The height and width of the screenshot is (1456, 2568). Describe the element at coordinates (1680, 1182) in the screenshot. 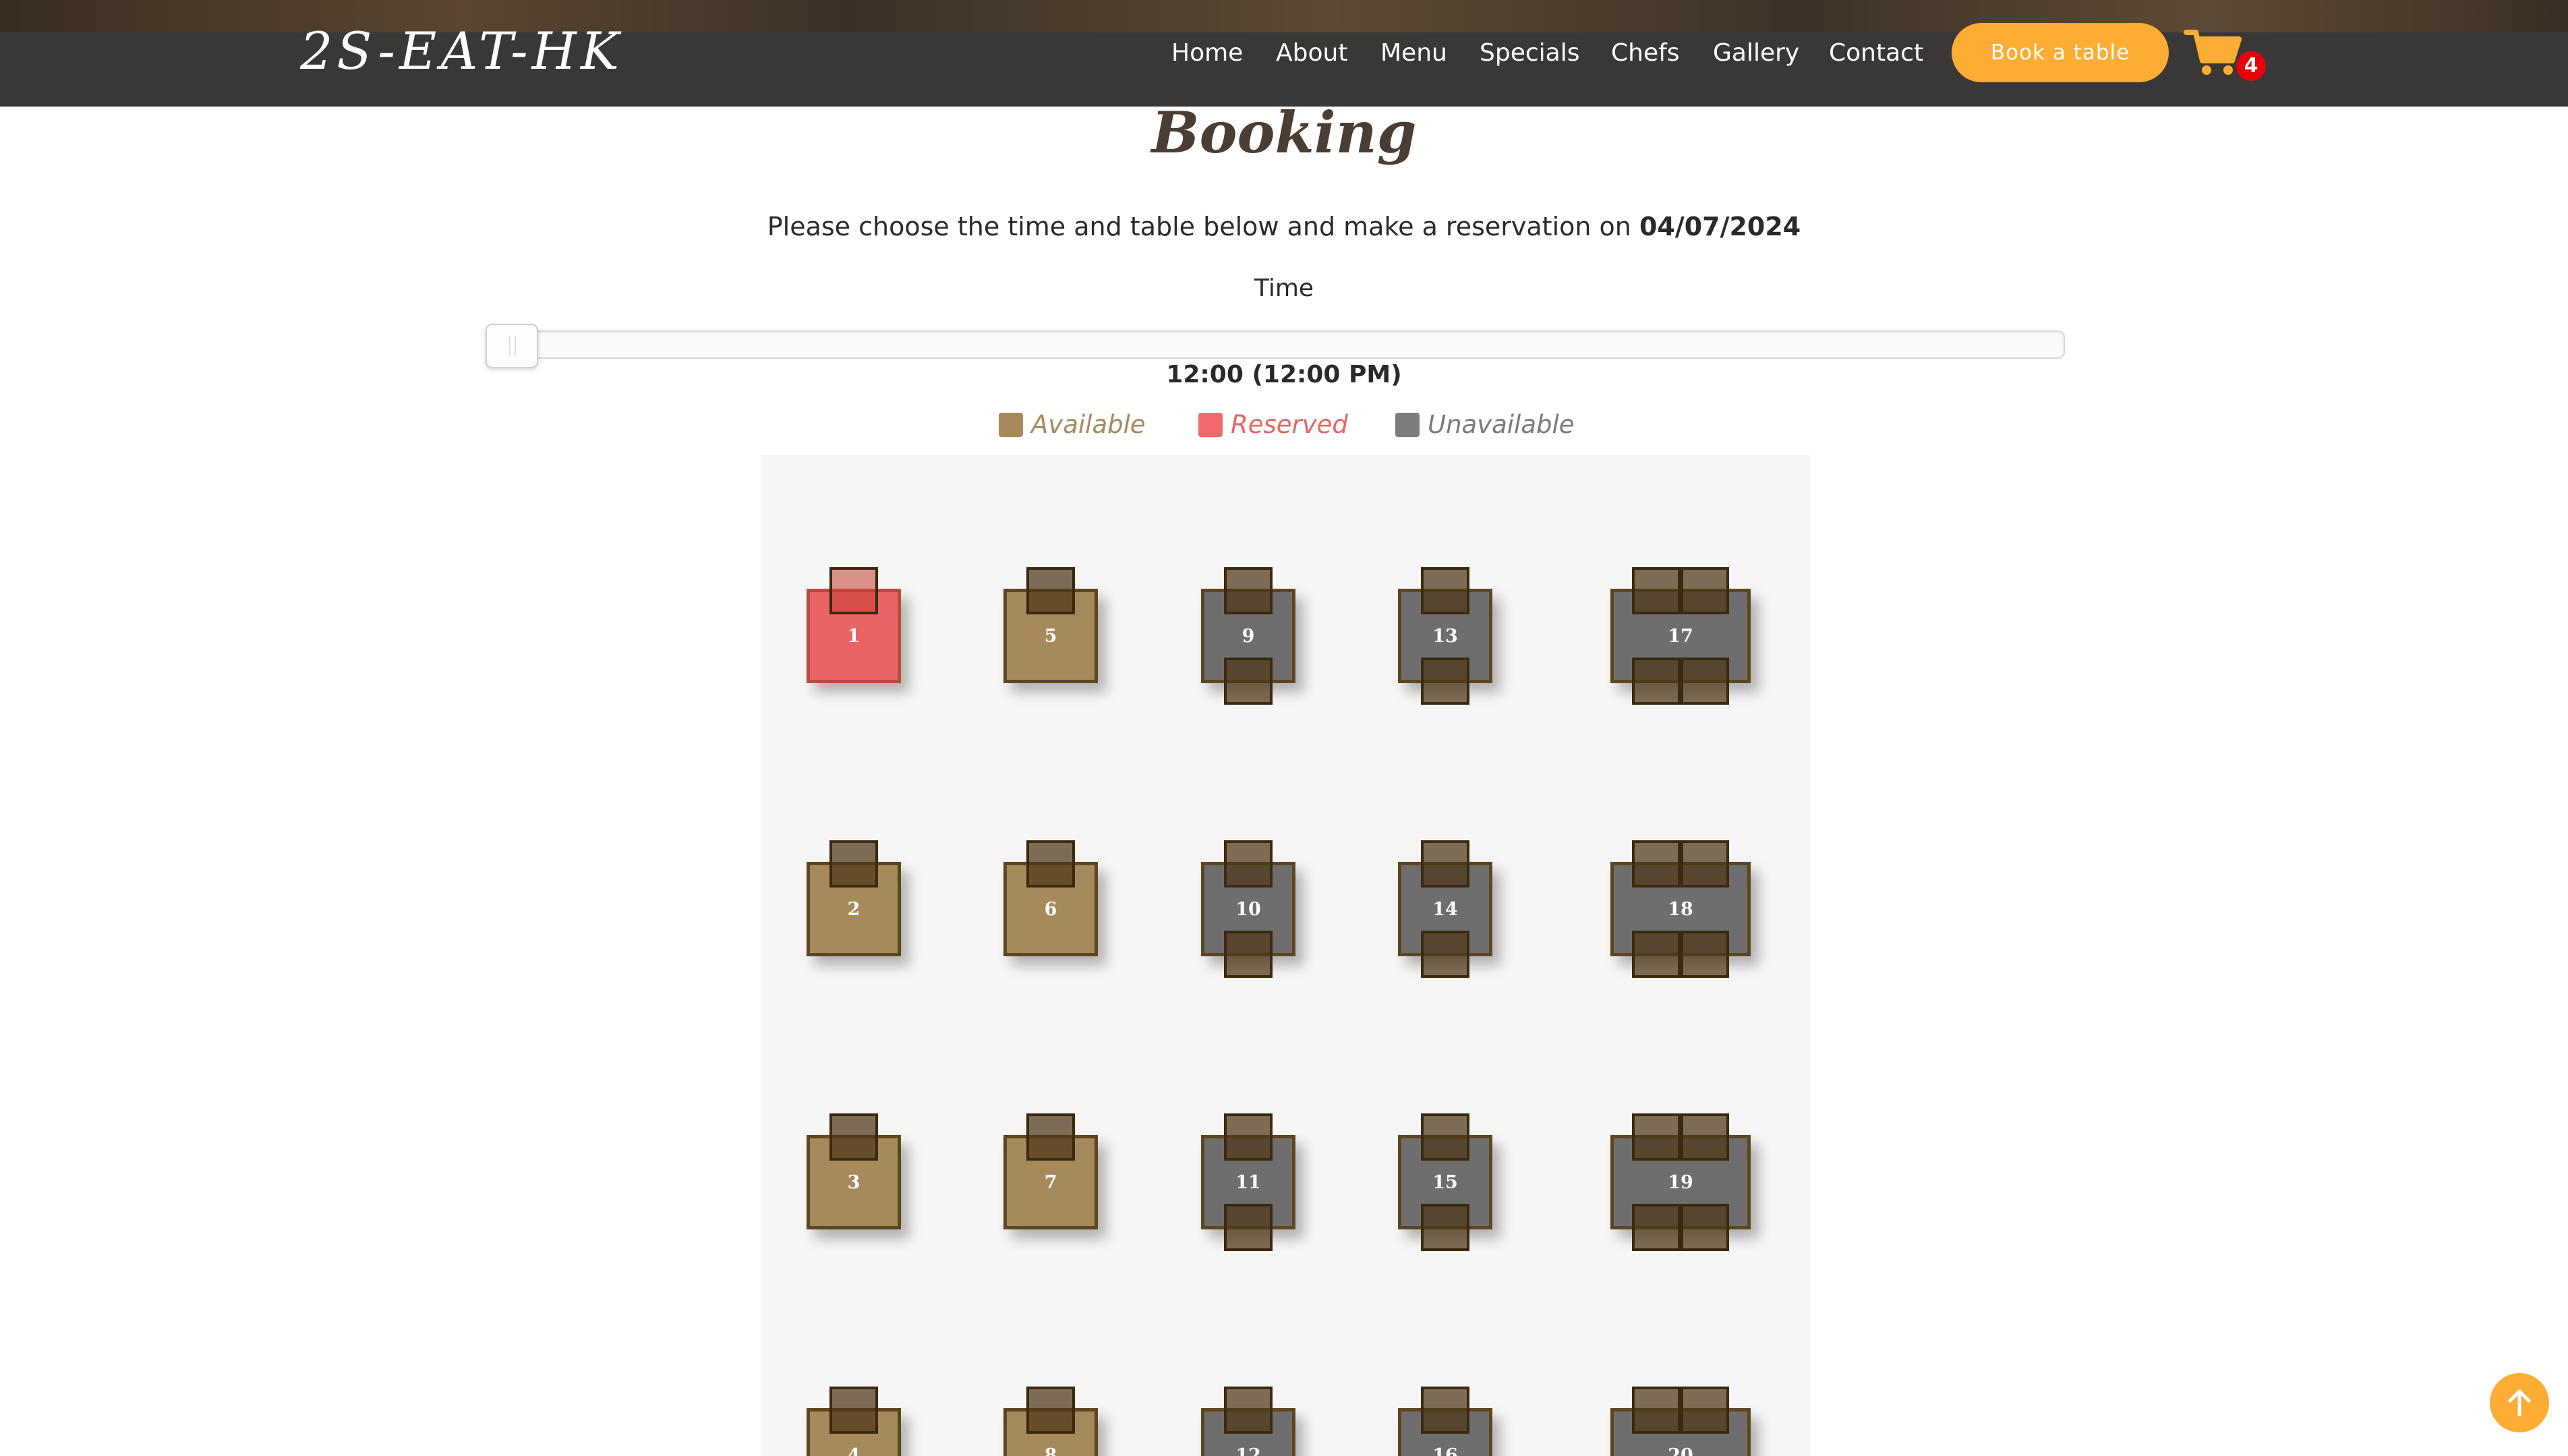

I see `table-number: 19` at that location.